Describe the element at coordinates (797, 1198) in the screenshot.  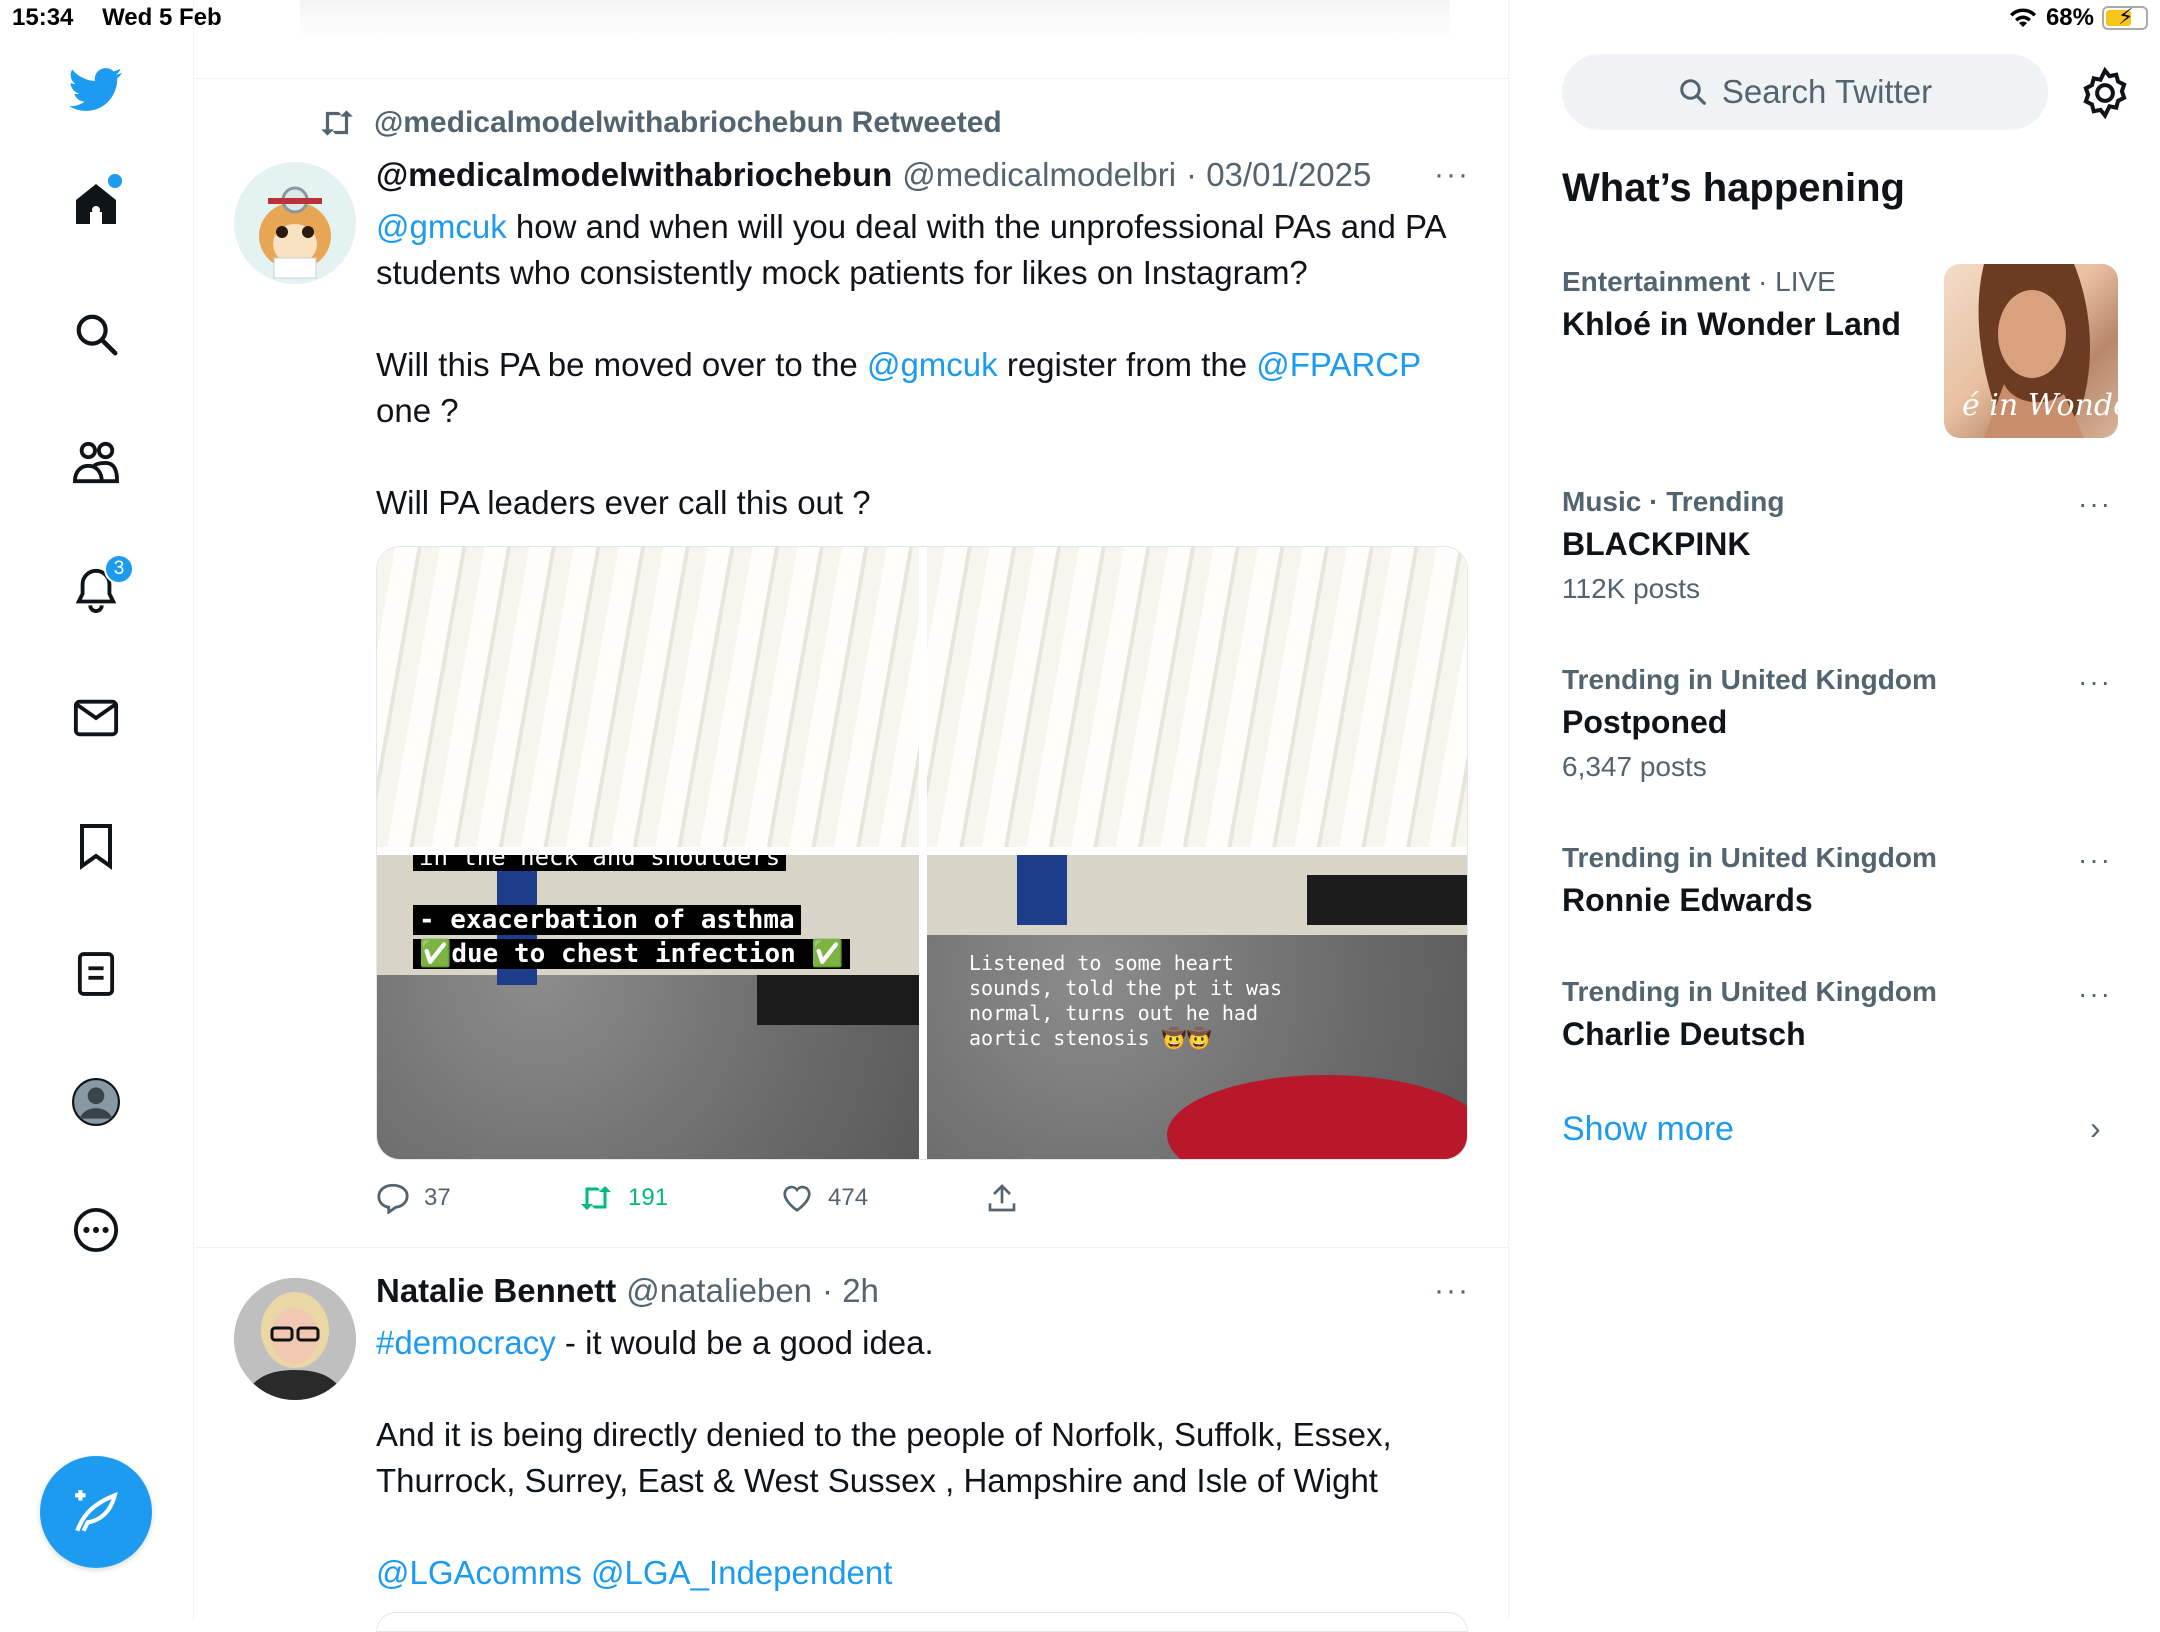
I see `heart-icon` at that location.